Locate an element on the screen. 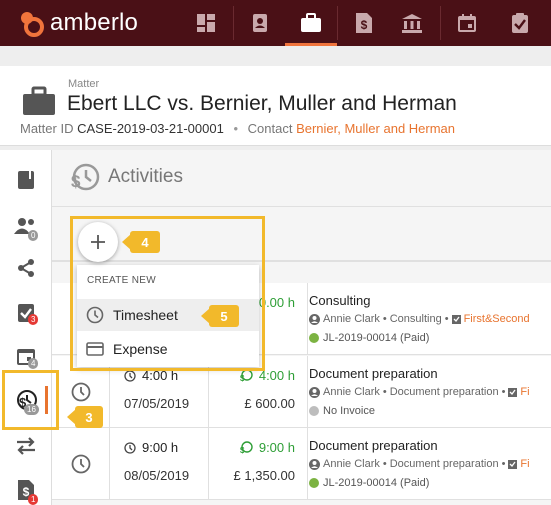 This screenshot has height=505, width=551. matter-sidebar: 0 3 4 $ 16 $ 1 is located at coordinates (26, 327).